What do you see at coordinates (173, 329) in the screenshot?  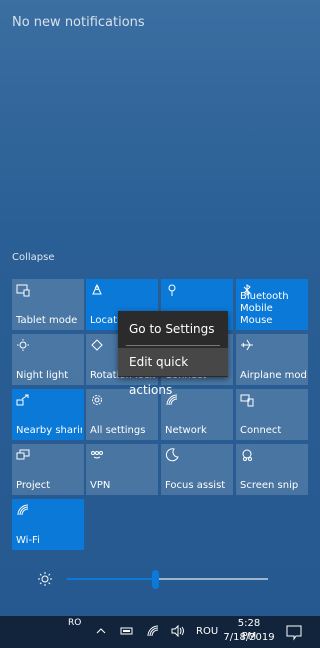 I see `menu-item-go-to-settings: Go to Settings` at bounding box center [173, 329].